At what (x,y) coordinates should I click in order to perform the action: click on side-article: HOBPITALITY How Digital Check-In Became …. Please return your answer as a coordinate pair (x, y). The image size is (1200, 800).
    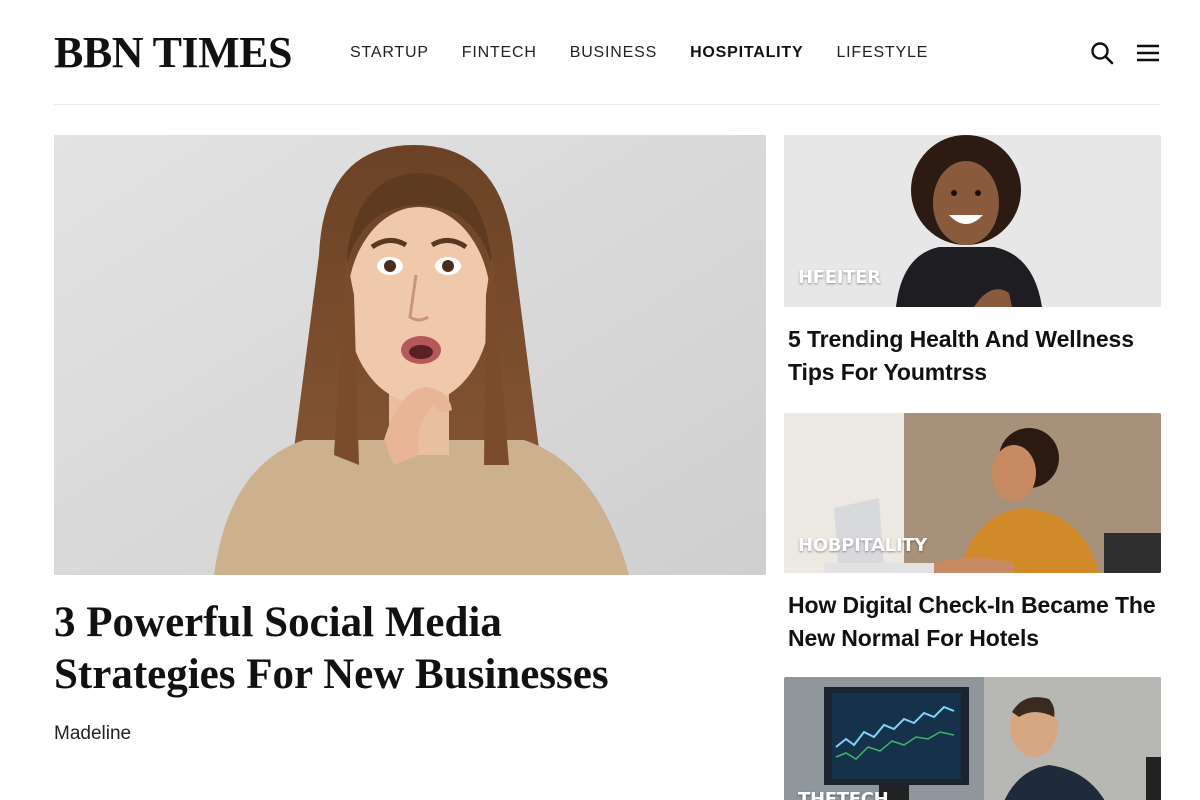
    Looking at the image, I should click on (972, 534).